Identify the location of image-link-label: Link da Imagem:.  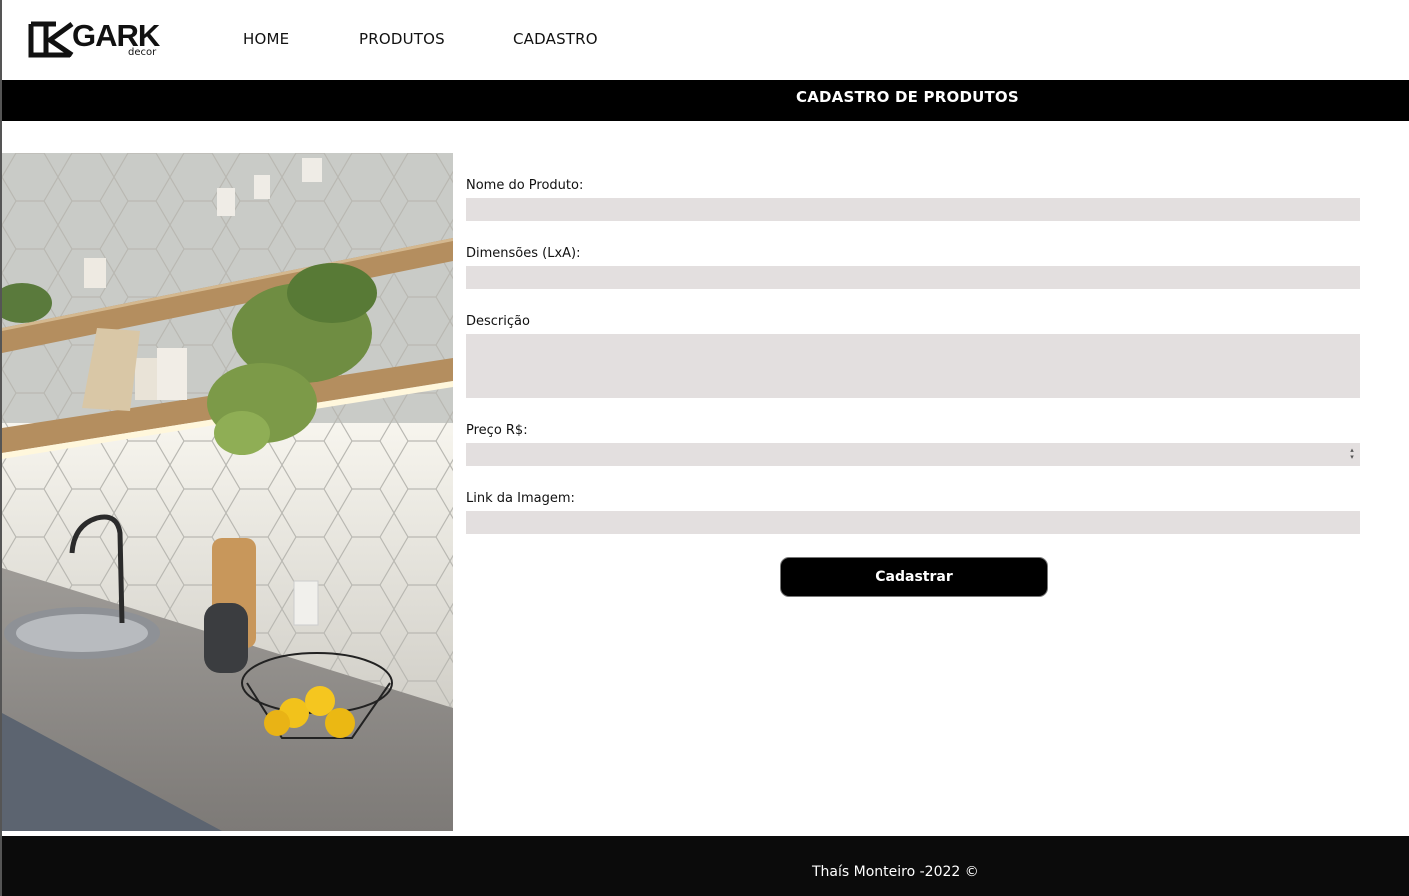
(520, 498).